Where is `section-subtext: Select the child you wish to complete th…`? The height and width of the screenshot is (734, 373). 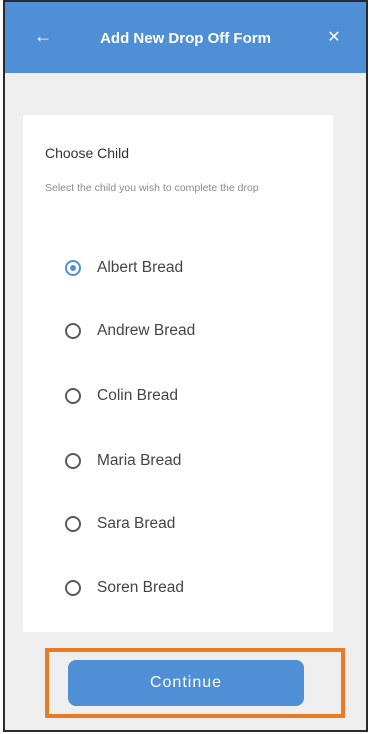
section-subtext: Select the child you wish to complete th… is located at coordinates (152, 188).